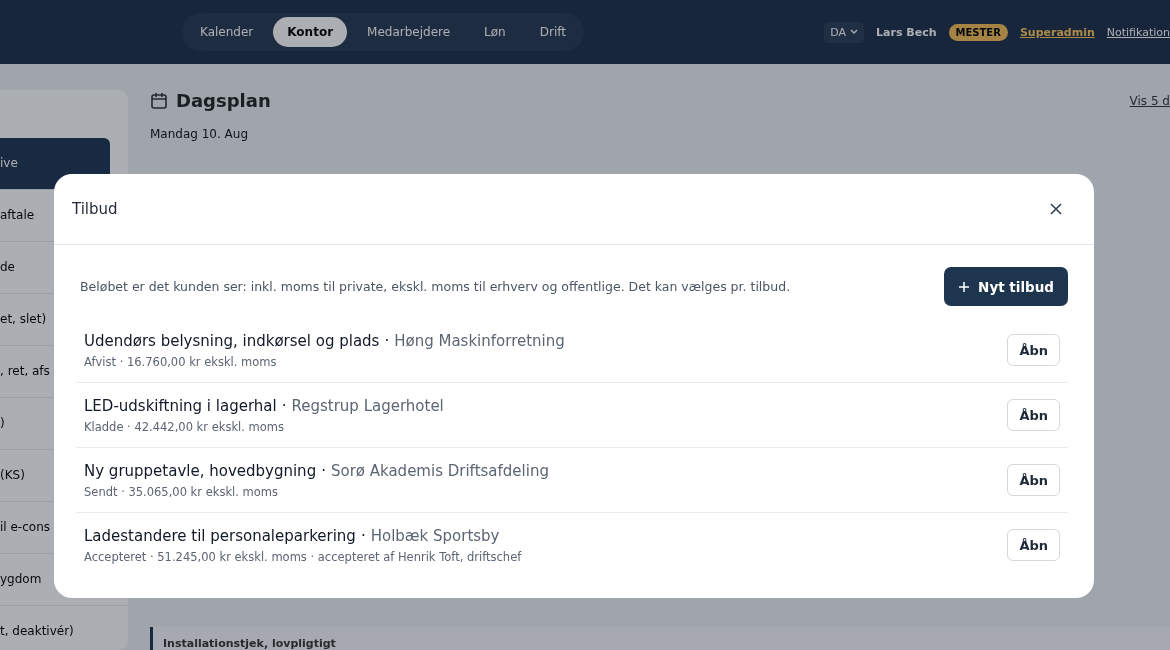 The height and width of the screenshot is (650, 1170). Describe the element at coordinates (906, 32) in the screenshot. I see `user-name: Lars Bech` at that location.